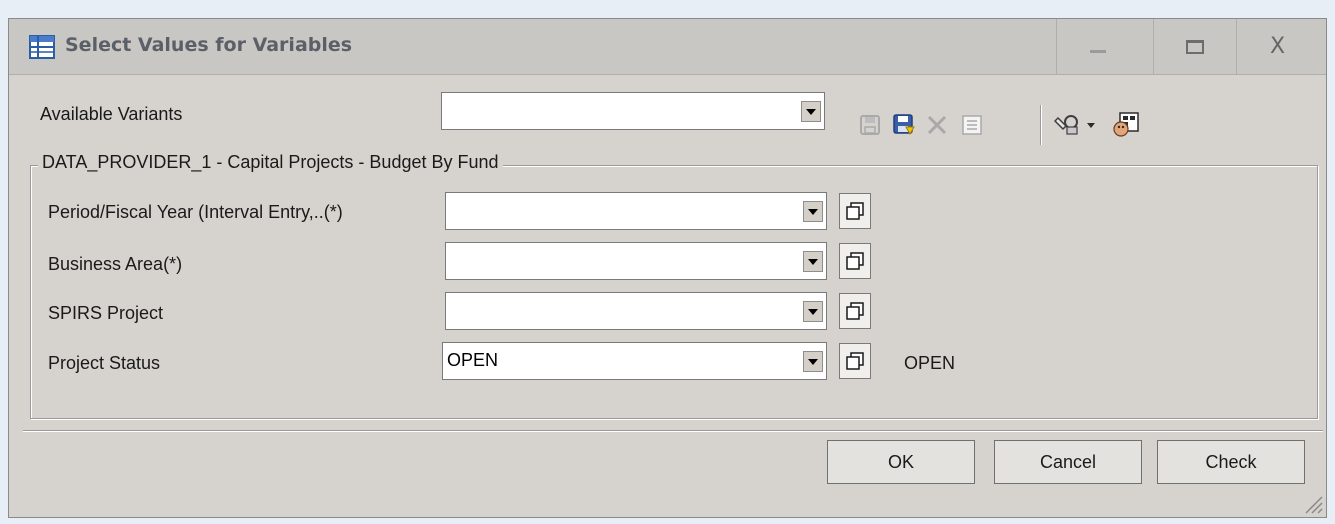 Image resolution: width=1335 pixels, height=524 pixels. What do you see at coordinates (473, 360) in the screenshot?
I see `project-status-value: OPEN` at bounding box center [473, 360].